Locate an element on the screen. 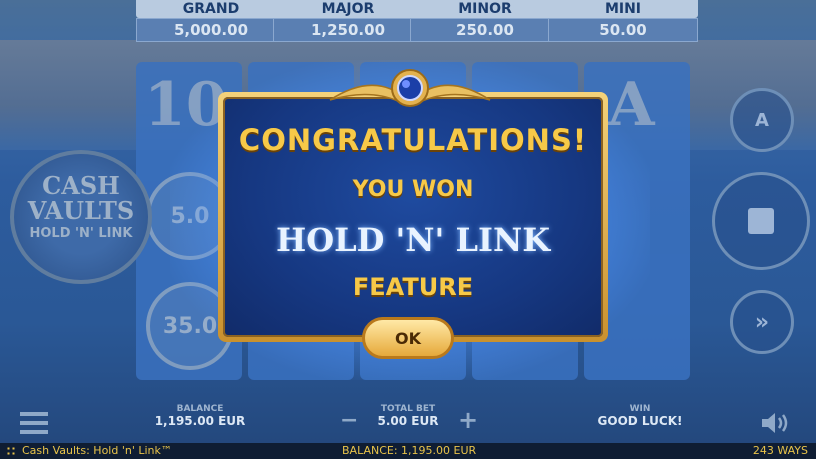 The height and width of the screenshot is (459, 816). total-bet-label: TOTAL BET is located at coordinates (408, 409).